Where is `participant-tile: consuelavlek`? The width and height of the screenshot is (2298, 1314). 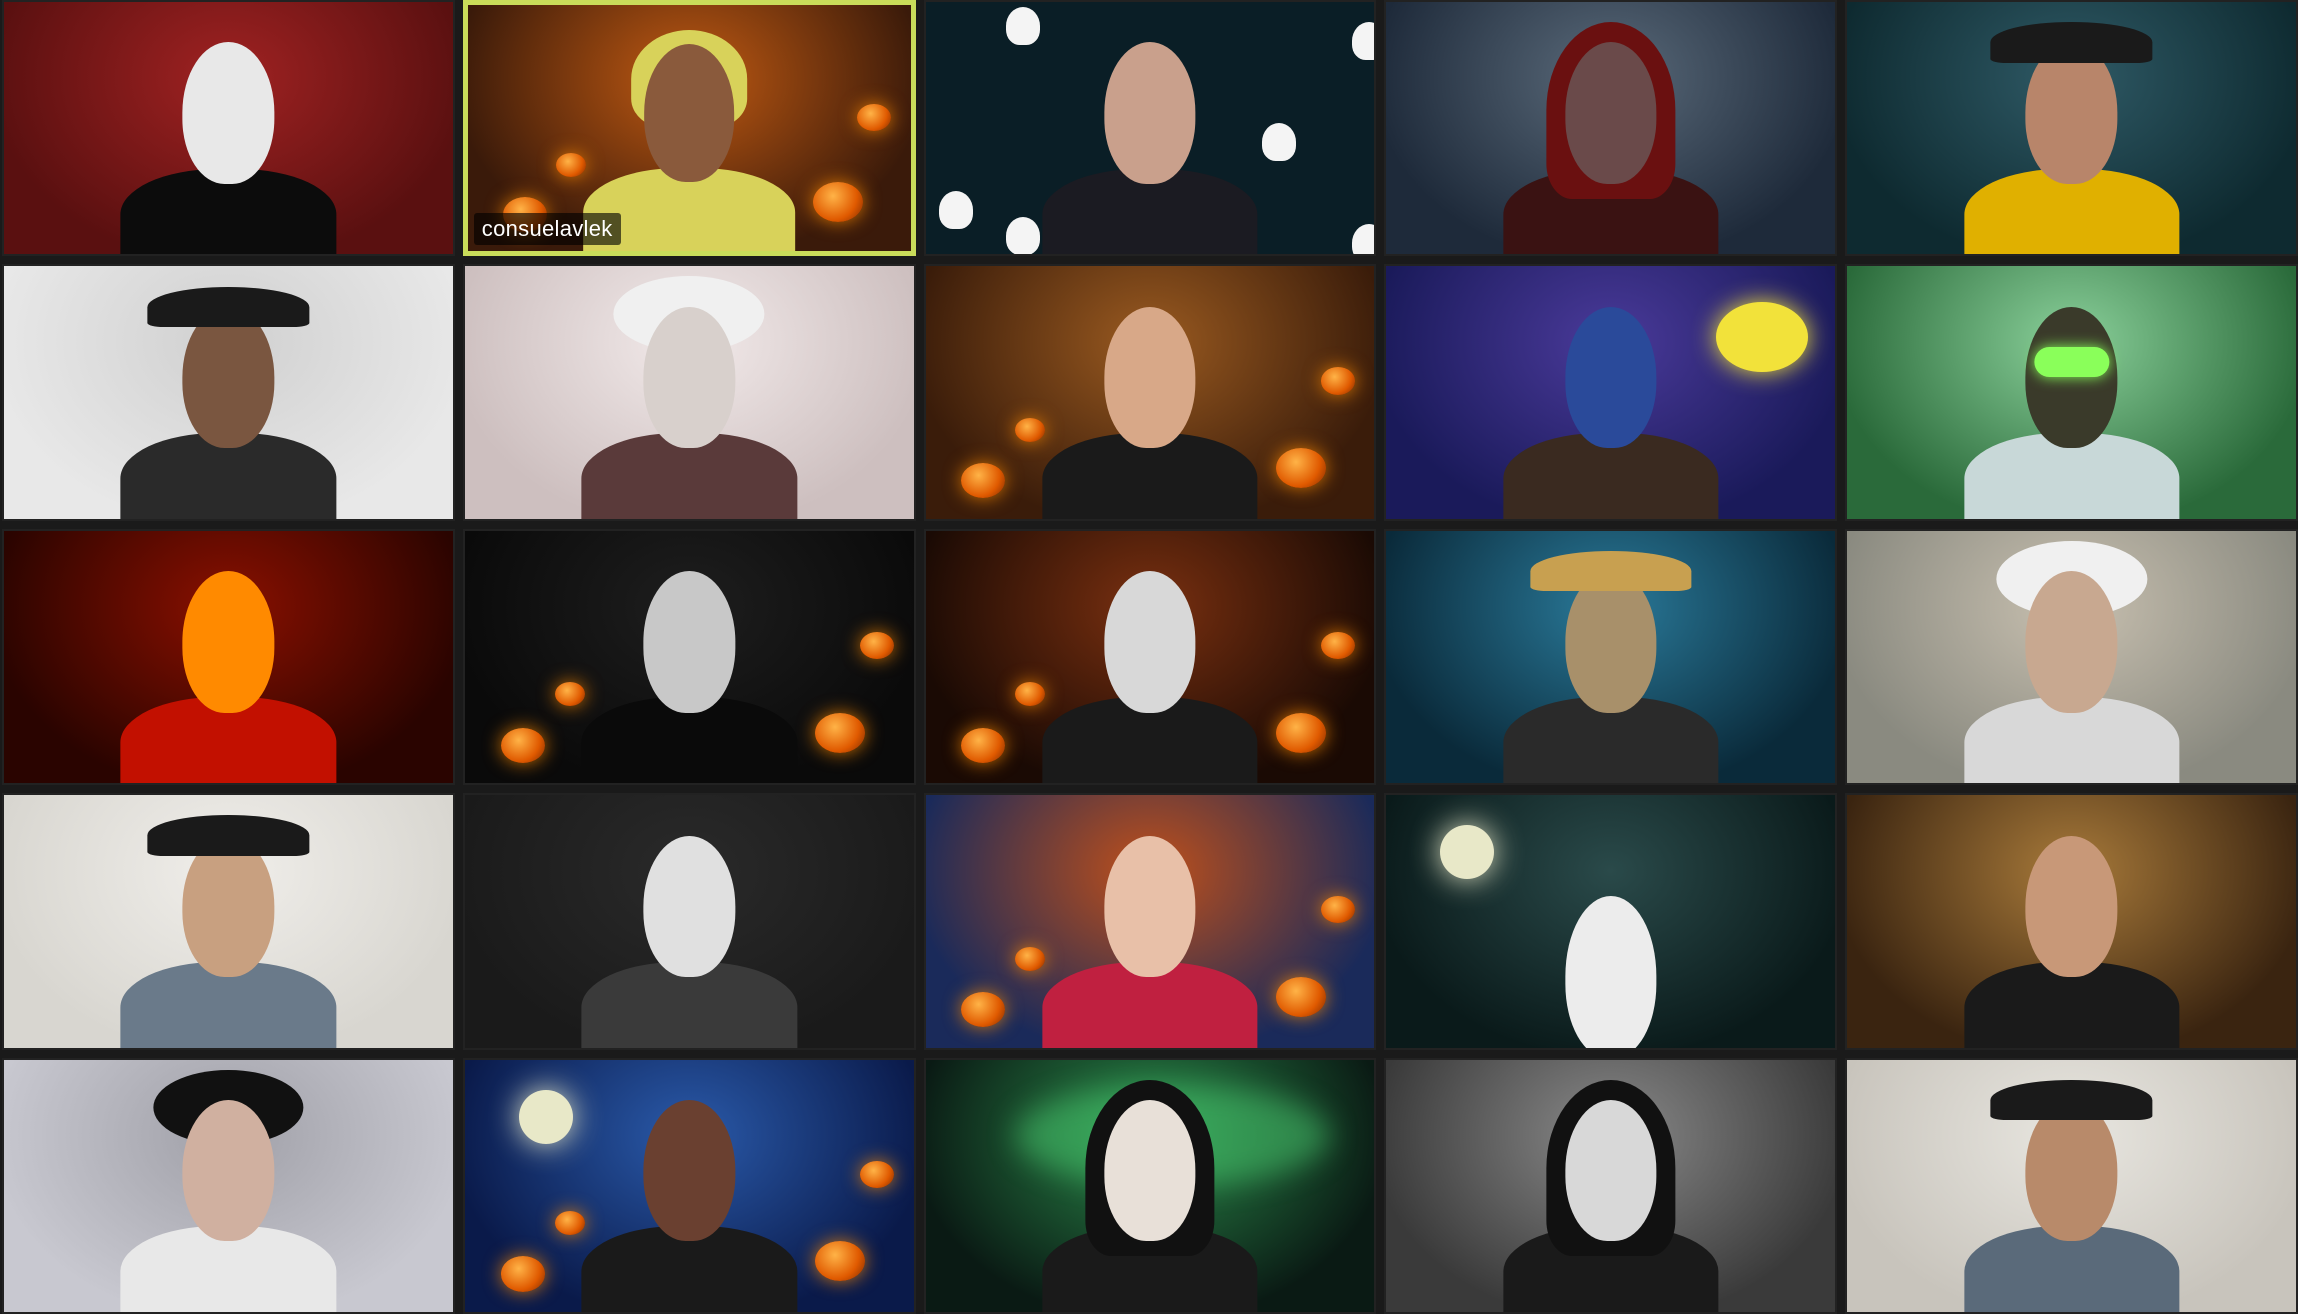
participant-tile: consuelavlek is located at coordinates (689, 128).